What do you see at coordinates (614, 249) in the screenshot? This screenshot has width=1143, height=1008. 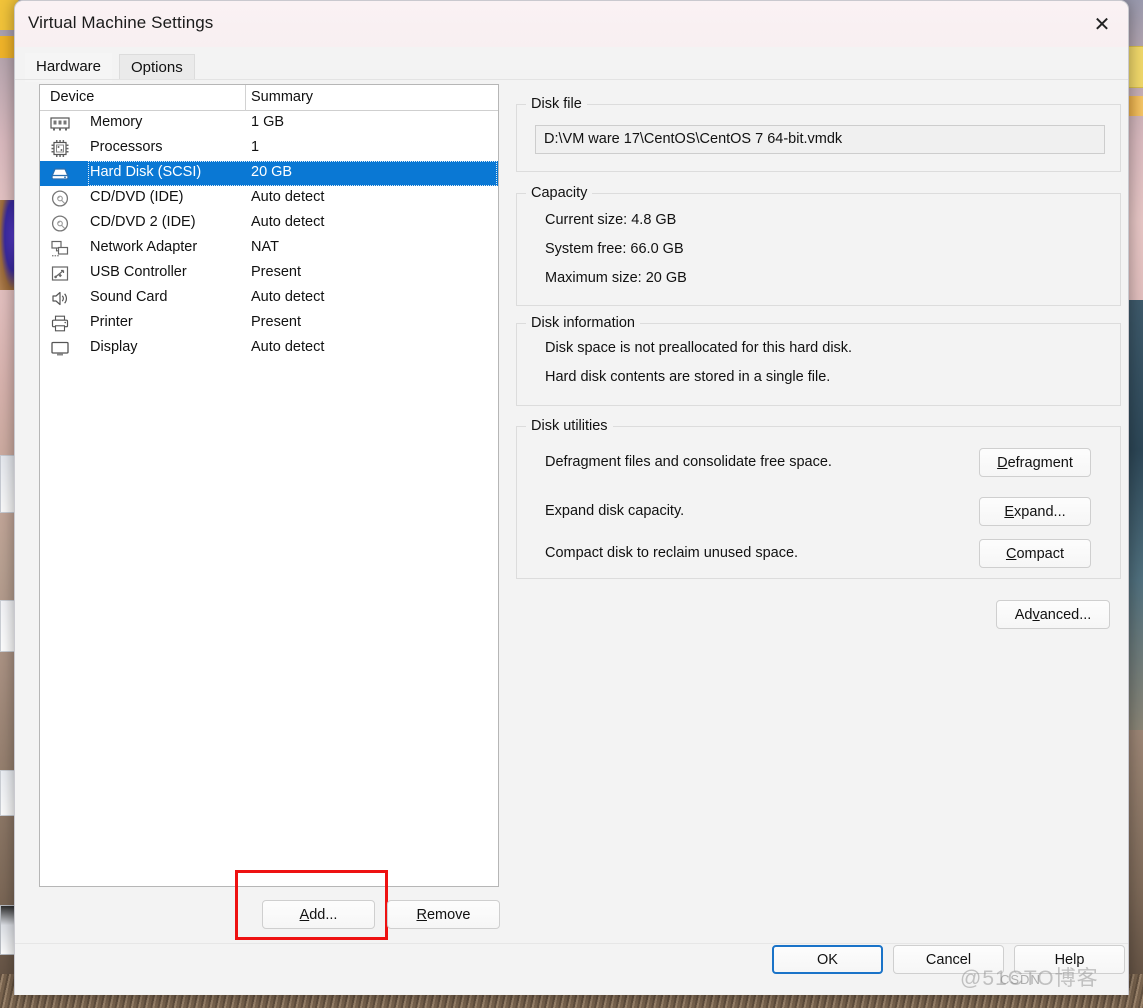 I see `system-free-text: System free: 66.0 GB` at bounding box center [614, 249].